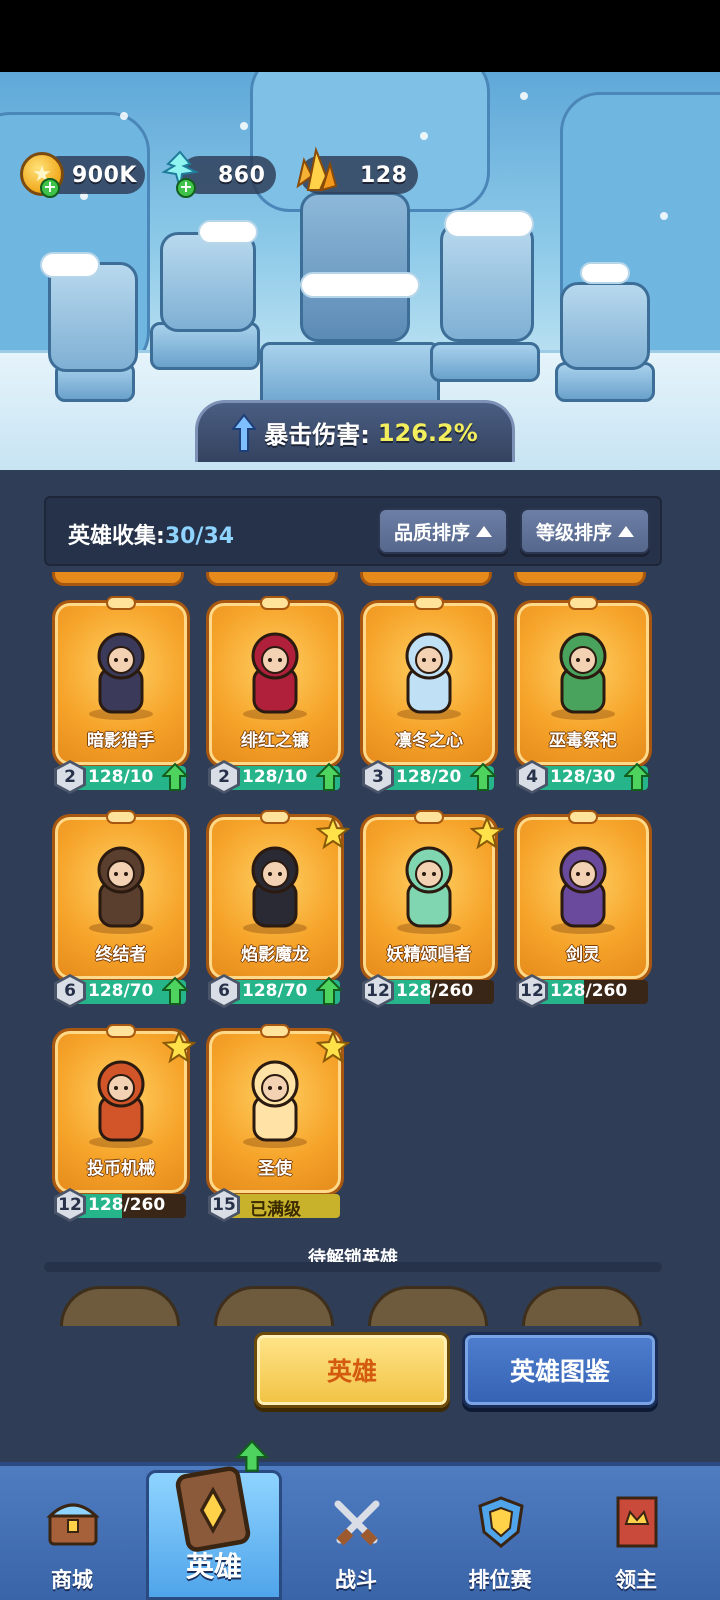  I want to click on sort-quality-button: 品质排序, so click(443, 531).